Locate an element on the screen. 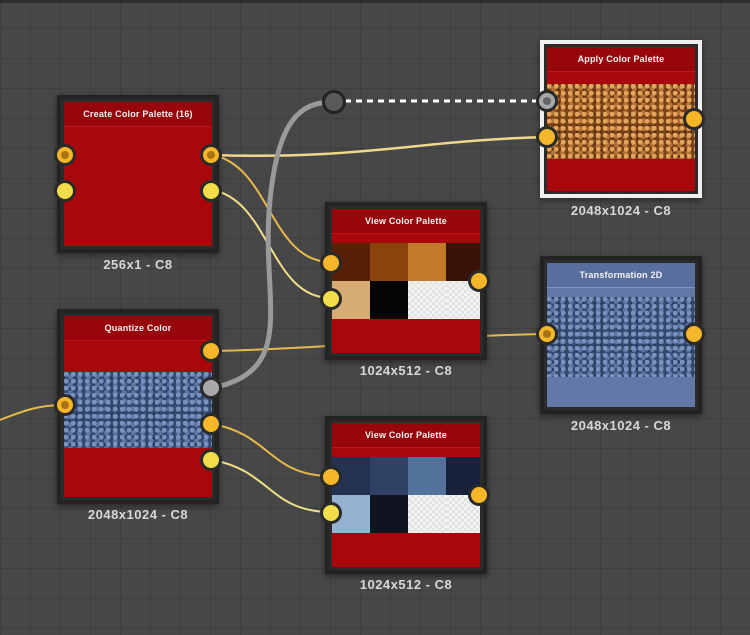 This screenshot has height=635, width=750. wire-palette-apply is located at coordinates (380, 146).